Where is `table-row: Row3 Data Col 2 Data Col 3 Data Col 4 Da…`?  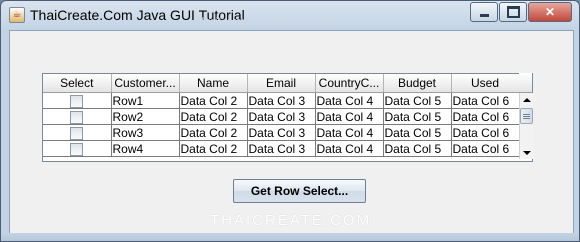
table-row: Row3 Data Col 2 Data Col 3 Data Col 4 Da… is located at coordinates (281, 132).